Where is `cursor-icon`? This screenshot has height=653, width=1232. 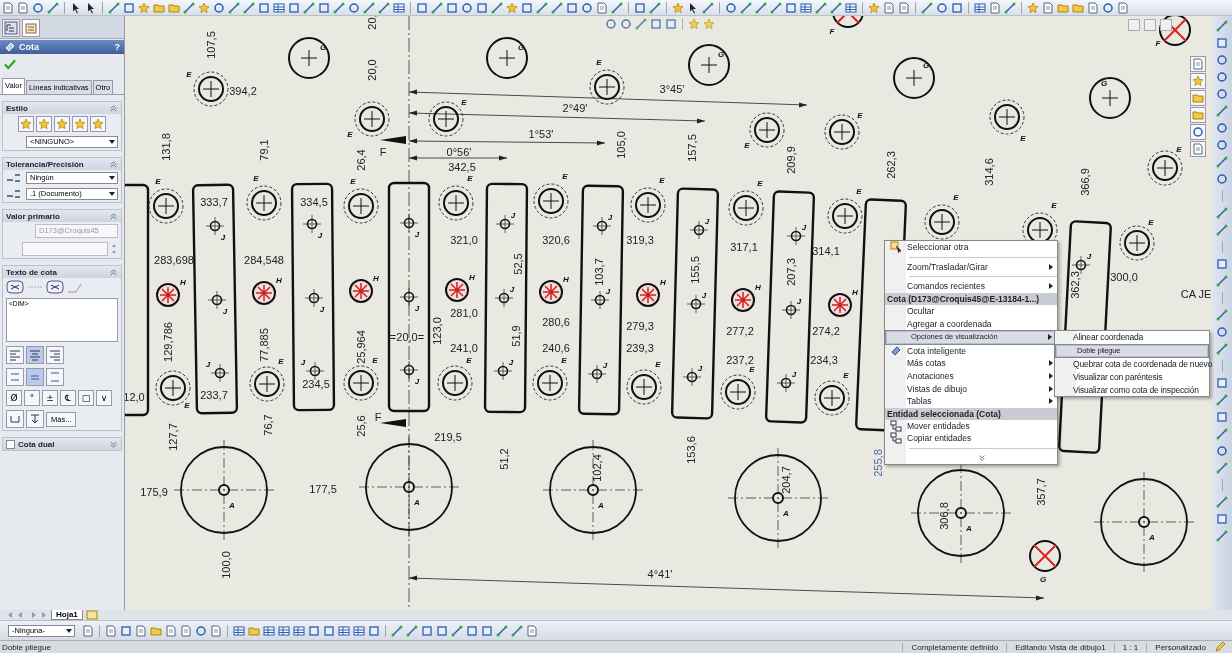
cursor-icon is located at coordinates (76, 7).